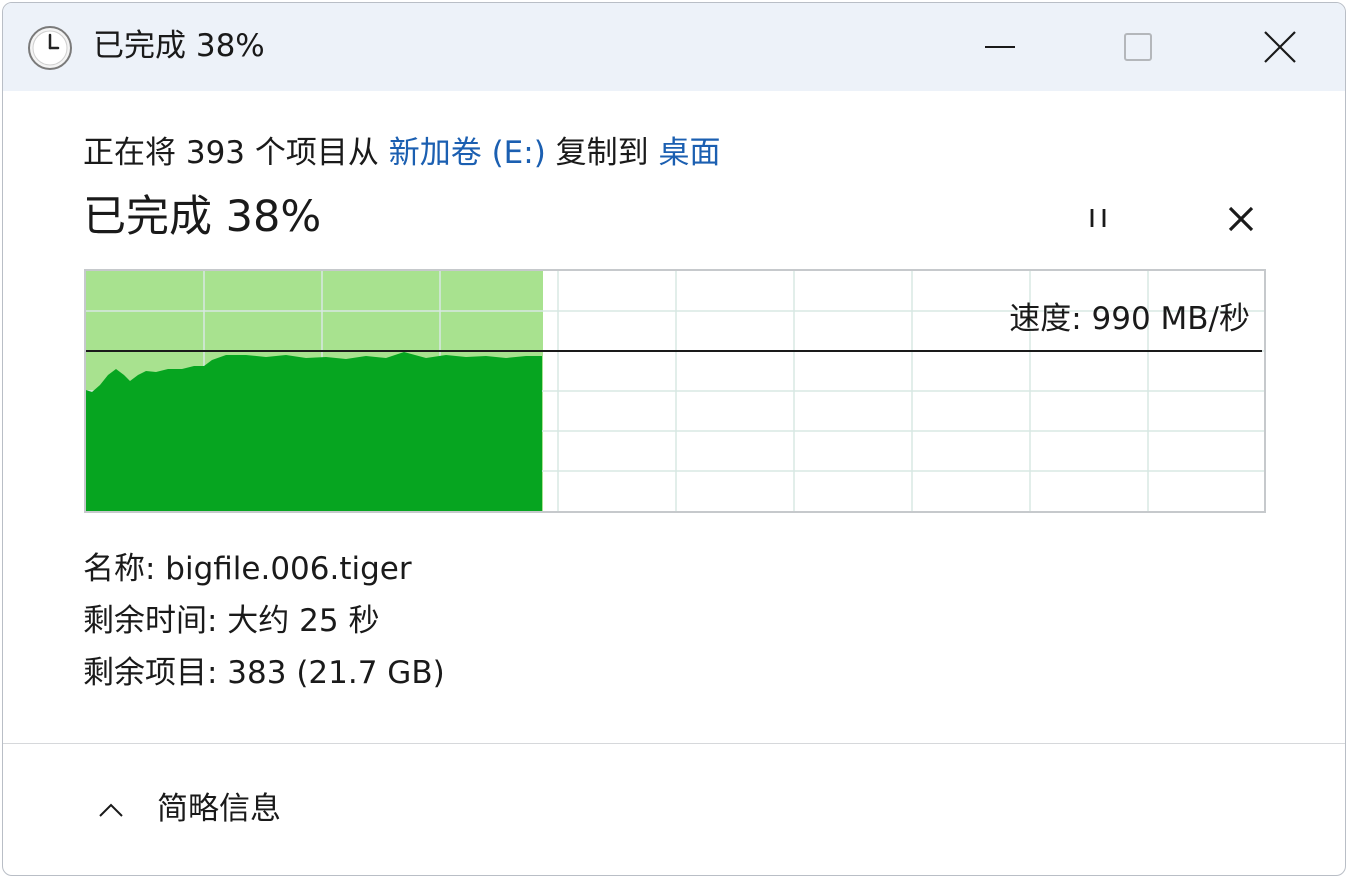  I want to click on operation-prefix: 正在将 393 个项目从, so click(236, 153).